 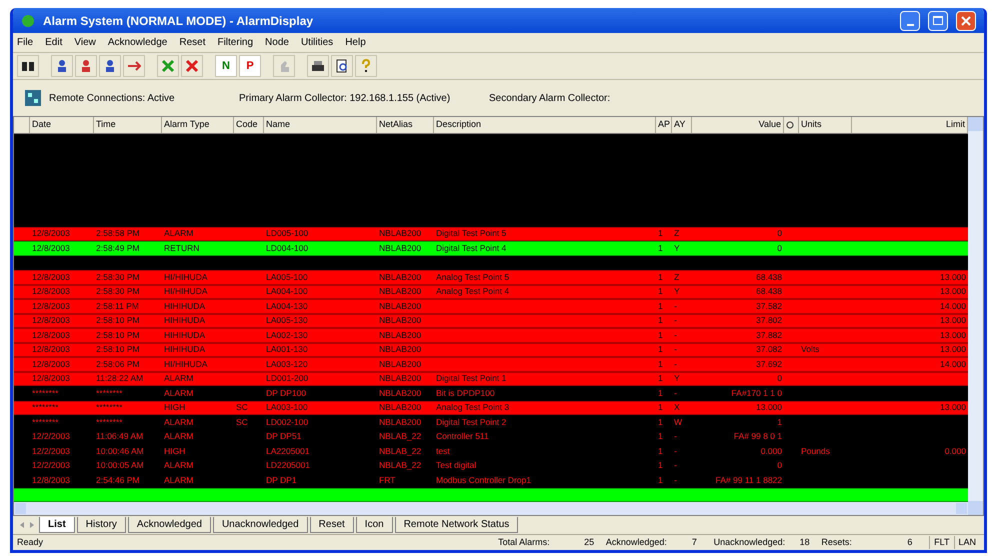 I want to click on alarm-row: 12/8/2003 2:58:58 PM ALARM LD005-100 NBLAB200 Digital Test Point 5 1 Z 0, so click(x=491, y=233).